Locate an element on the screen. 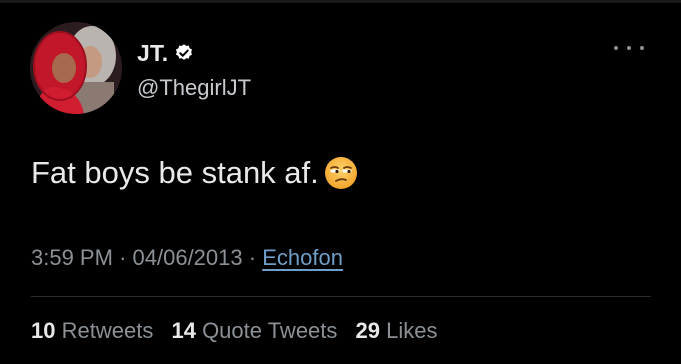 Image resolution: width=681 pixels, height=364 pixels. user-handle: @ThegirlJT is located at coordinates (194, 88).